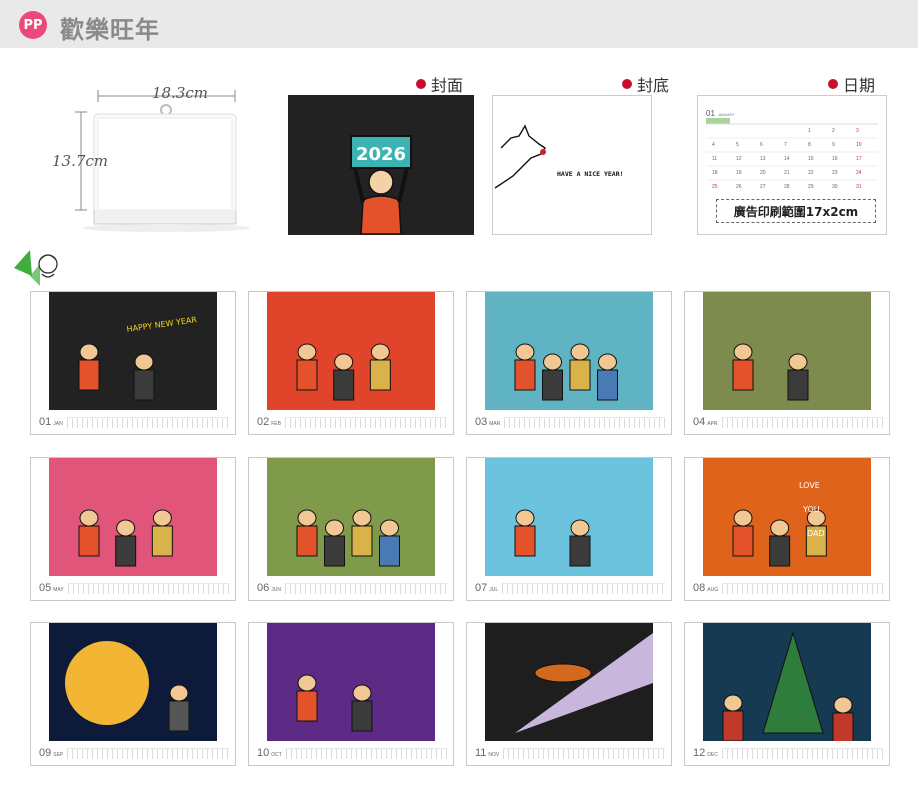  I want to click on month-caption: 01 JAN, so click(134, 421).